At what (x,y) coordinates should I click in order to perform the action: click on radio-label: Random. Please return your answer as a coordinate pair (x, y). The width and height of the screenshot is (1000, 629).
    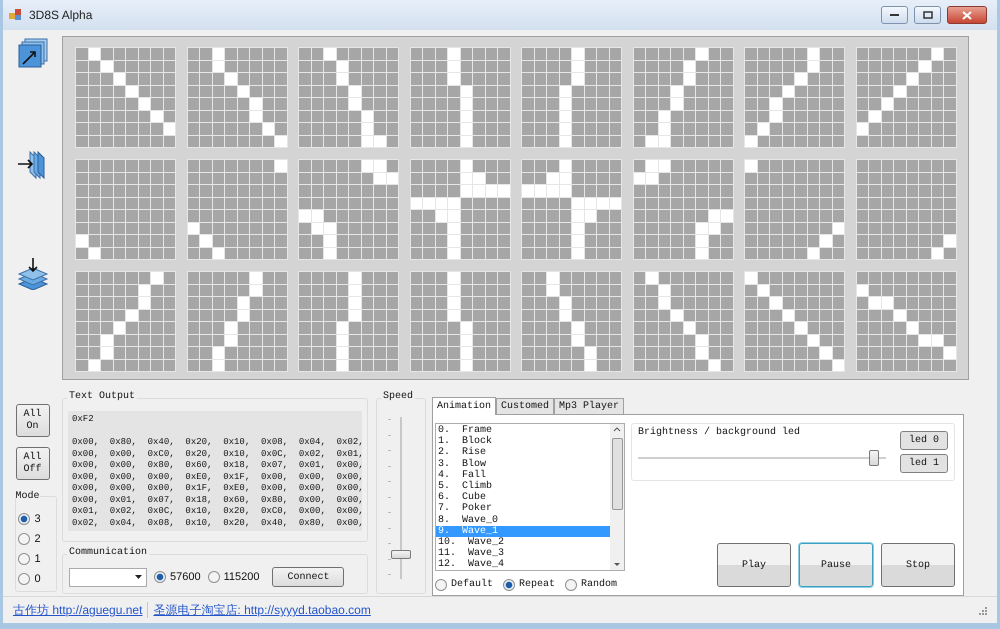
    Looking at the image, I should click on (599, 585).